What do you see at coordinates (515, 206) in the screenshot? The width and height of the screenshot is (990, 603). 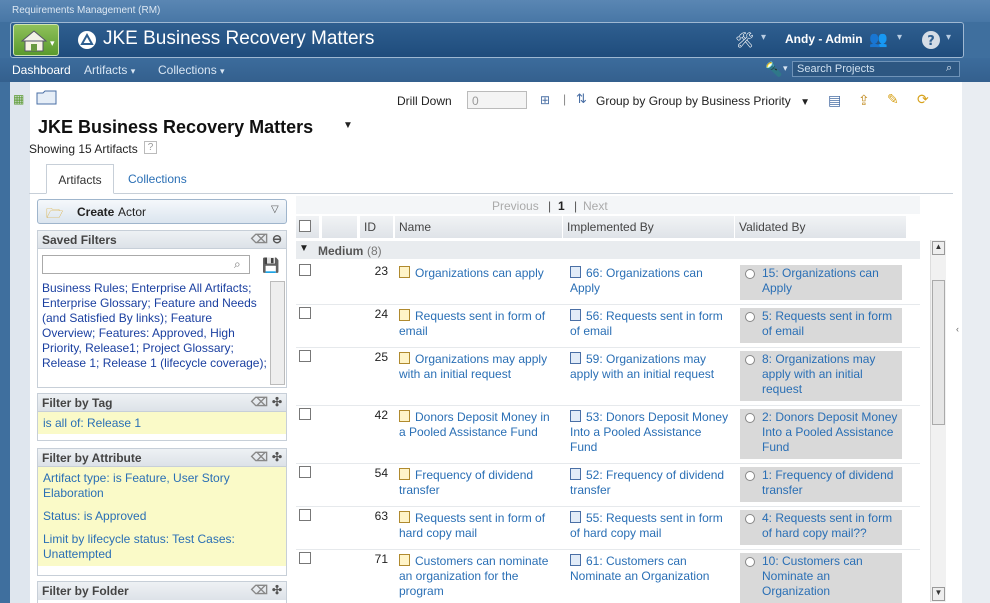 I see `previous-link: Previous` at bounding box center [515, 206].